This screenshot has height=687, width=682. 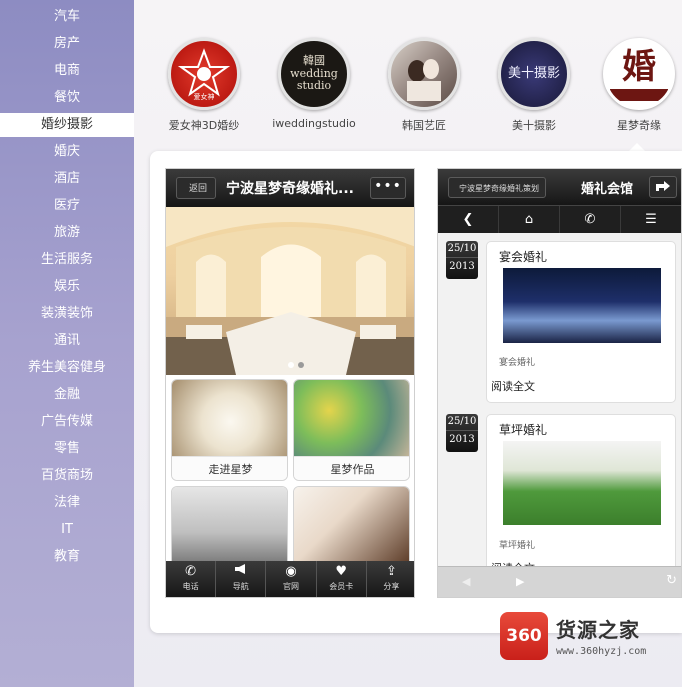 I want to click on phone-header: 宁波星梦奇缘婚礼策划 婚礼会馆, so click(x=559, y=187).